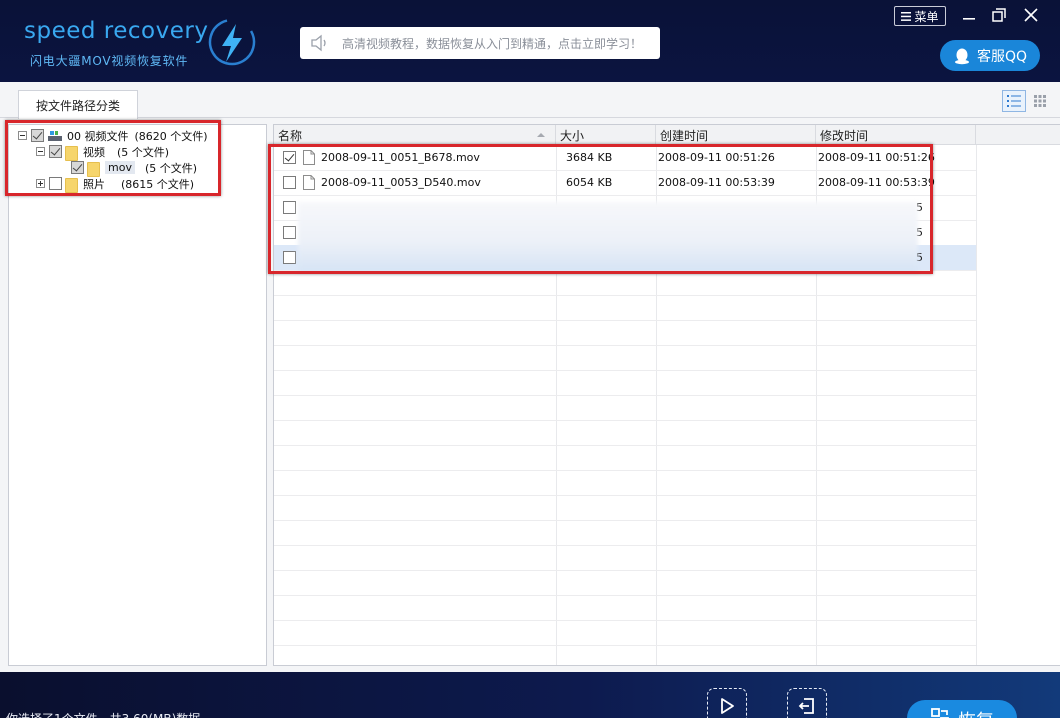 The width and height of the screenshot is (1060, 718). What do you see at coordinates (926, 16) in the screenshot?
I see `menu-label: 菜单` at bounding box center [926, 16].